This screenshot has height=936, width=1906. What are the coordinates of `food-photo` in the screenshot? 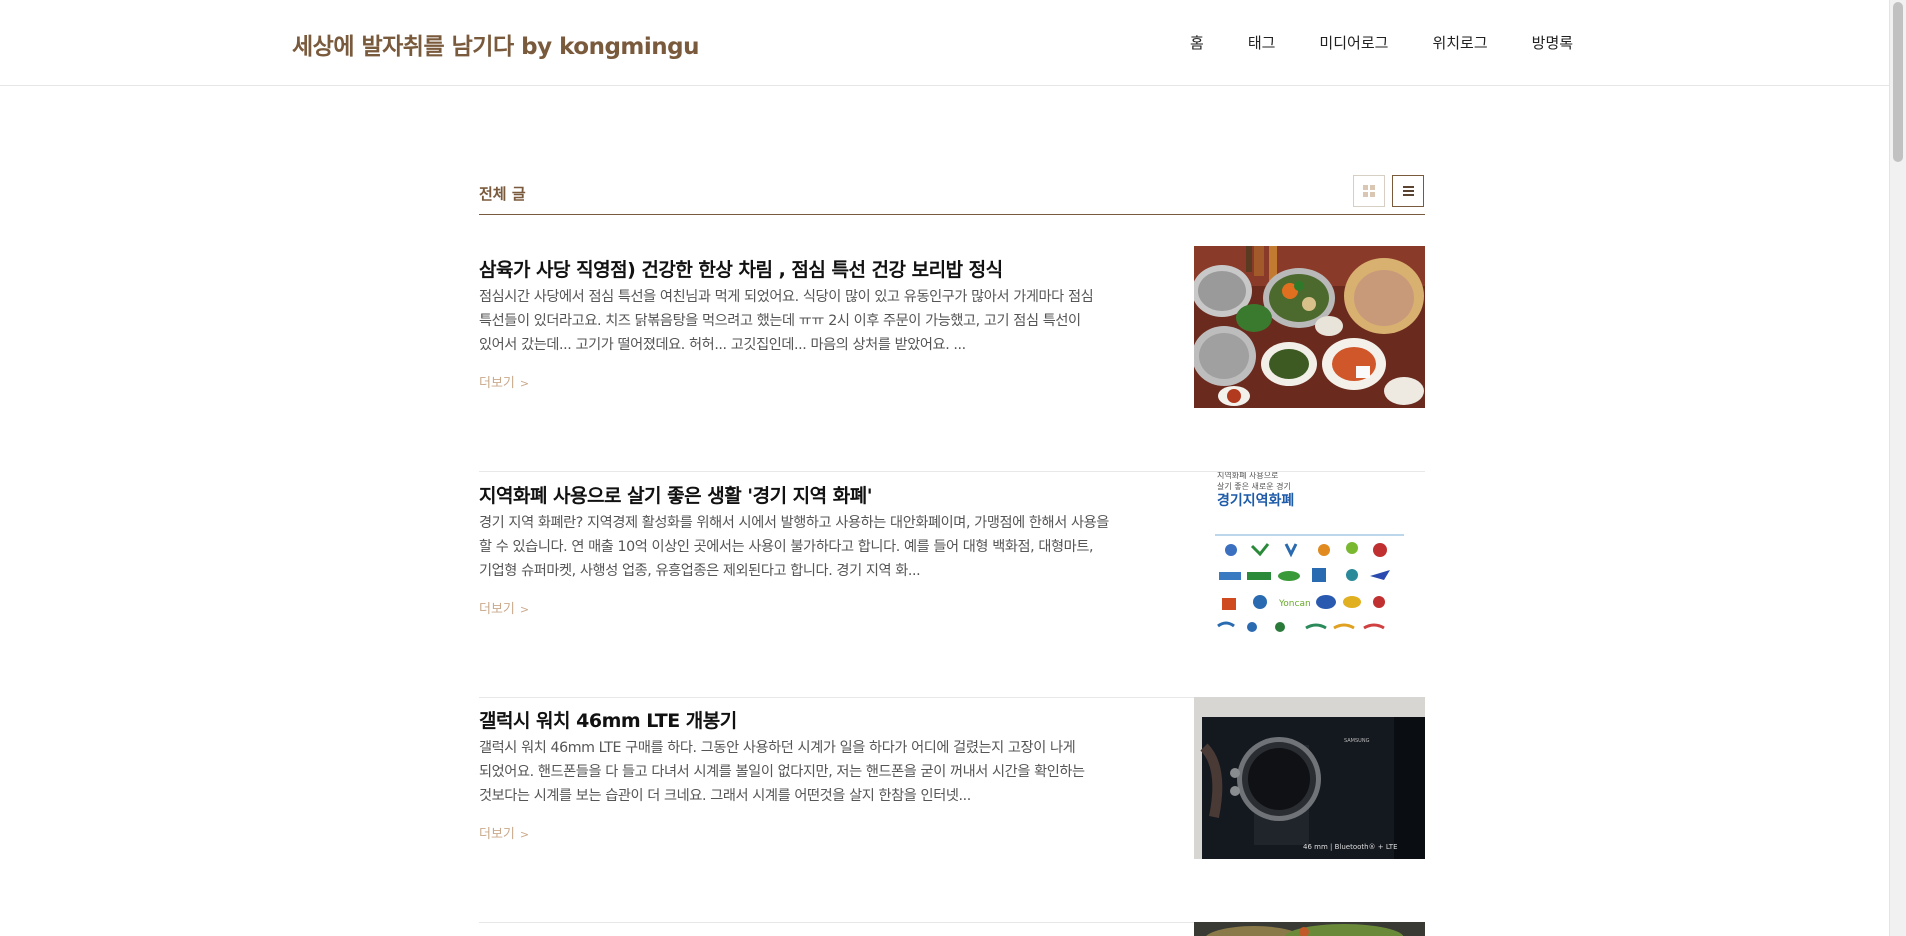 It's located at (1309, 327).